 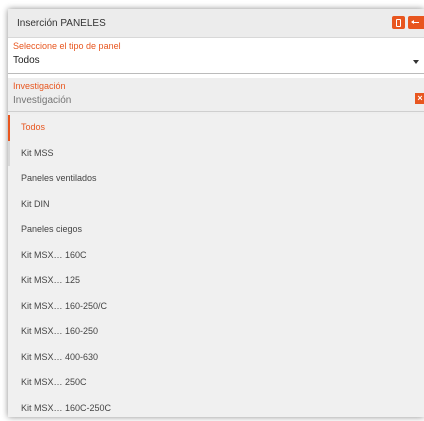 I want to click on panel-type-label: Seleccione el tipo de panel, so click(x=67, y=46).